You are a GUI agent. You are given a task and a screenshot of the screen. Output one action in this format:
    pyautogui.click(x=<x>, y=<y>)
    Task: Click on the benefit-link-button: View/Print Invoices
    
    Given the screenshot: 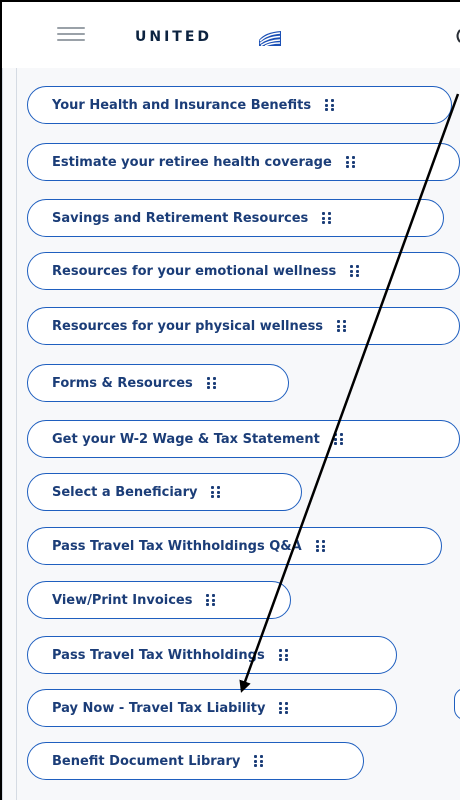 What is the action you would take?
    pyautogui.click(x=159, y=600)
    